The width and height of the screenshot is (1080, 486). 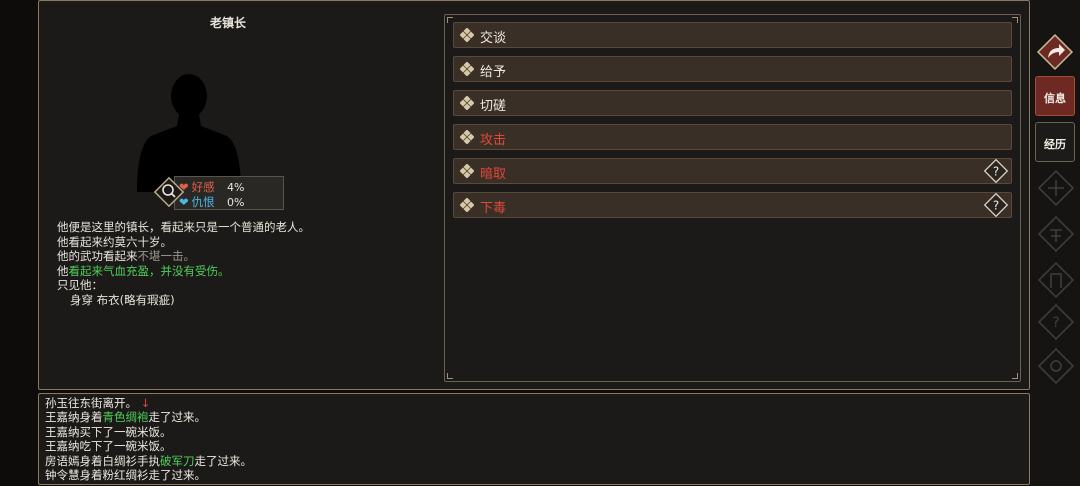 What do you see at coordinates (80, 285) in the screenshot?
I see `desc-line: 只见他：` at bounding box center [80, 285].